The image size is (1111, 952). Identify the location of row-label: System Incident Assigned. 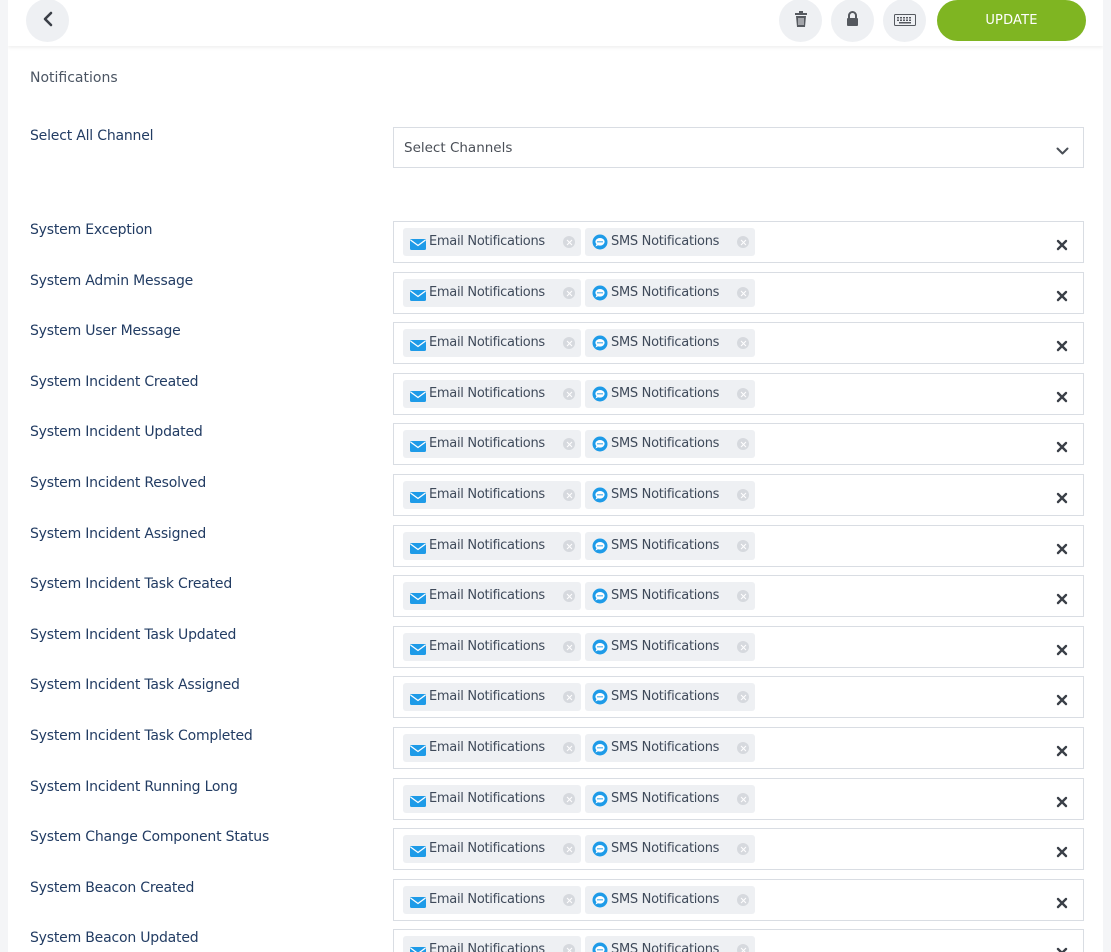
(118, 534).